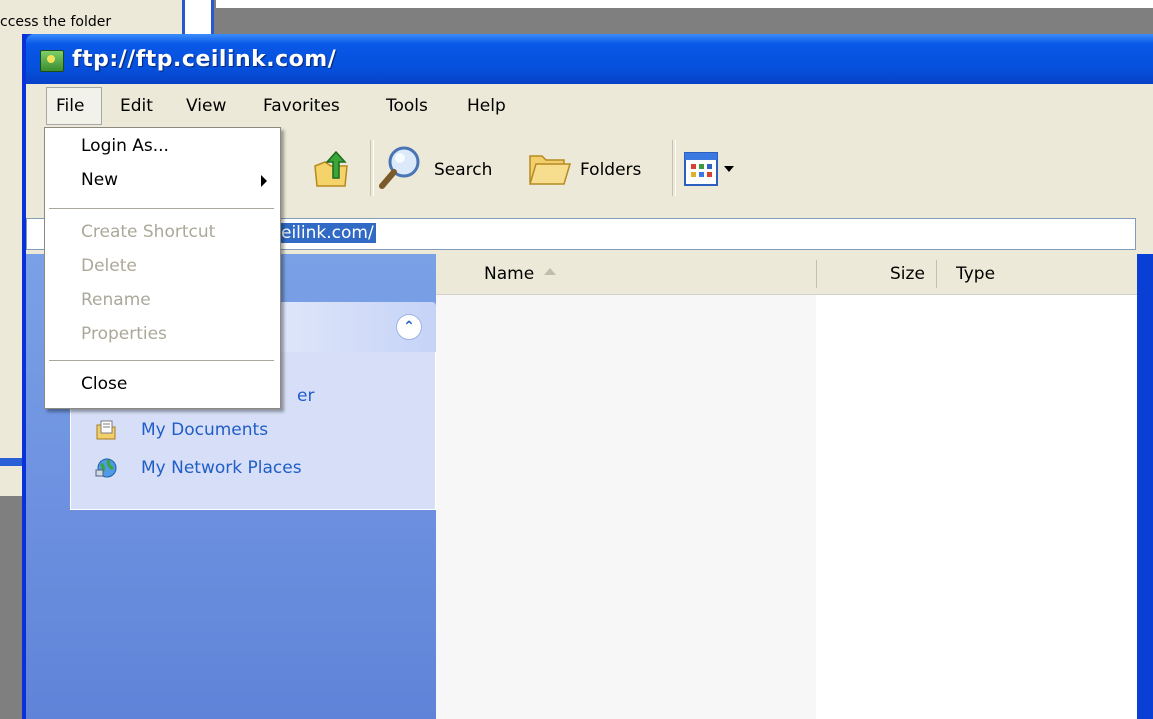 This screenshot has height=719, width=1153. Describe the element at coordinates (221, 468) in the screenshot. I see `my-network-places-label: My Network Places` at that location.